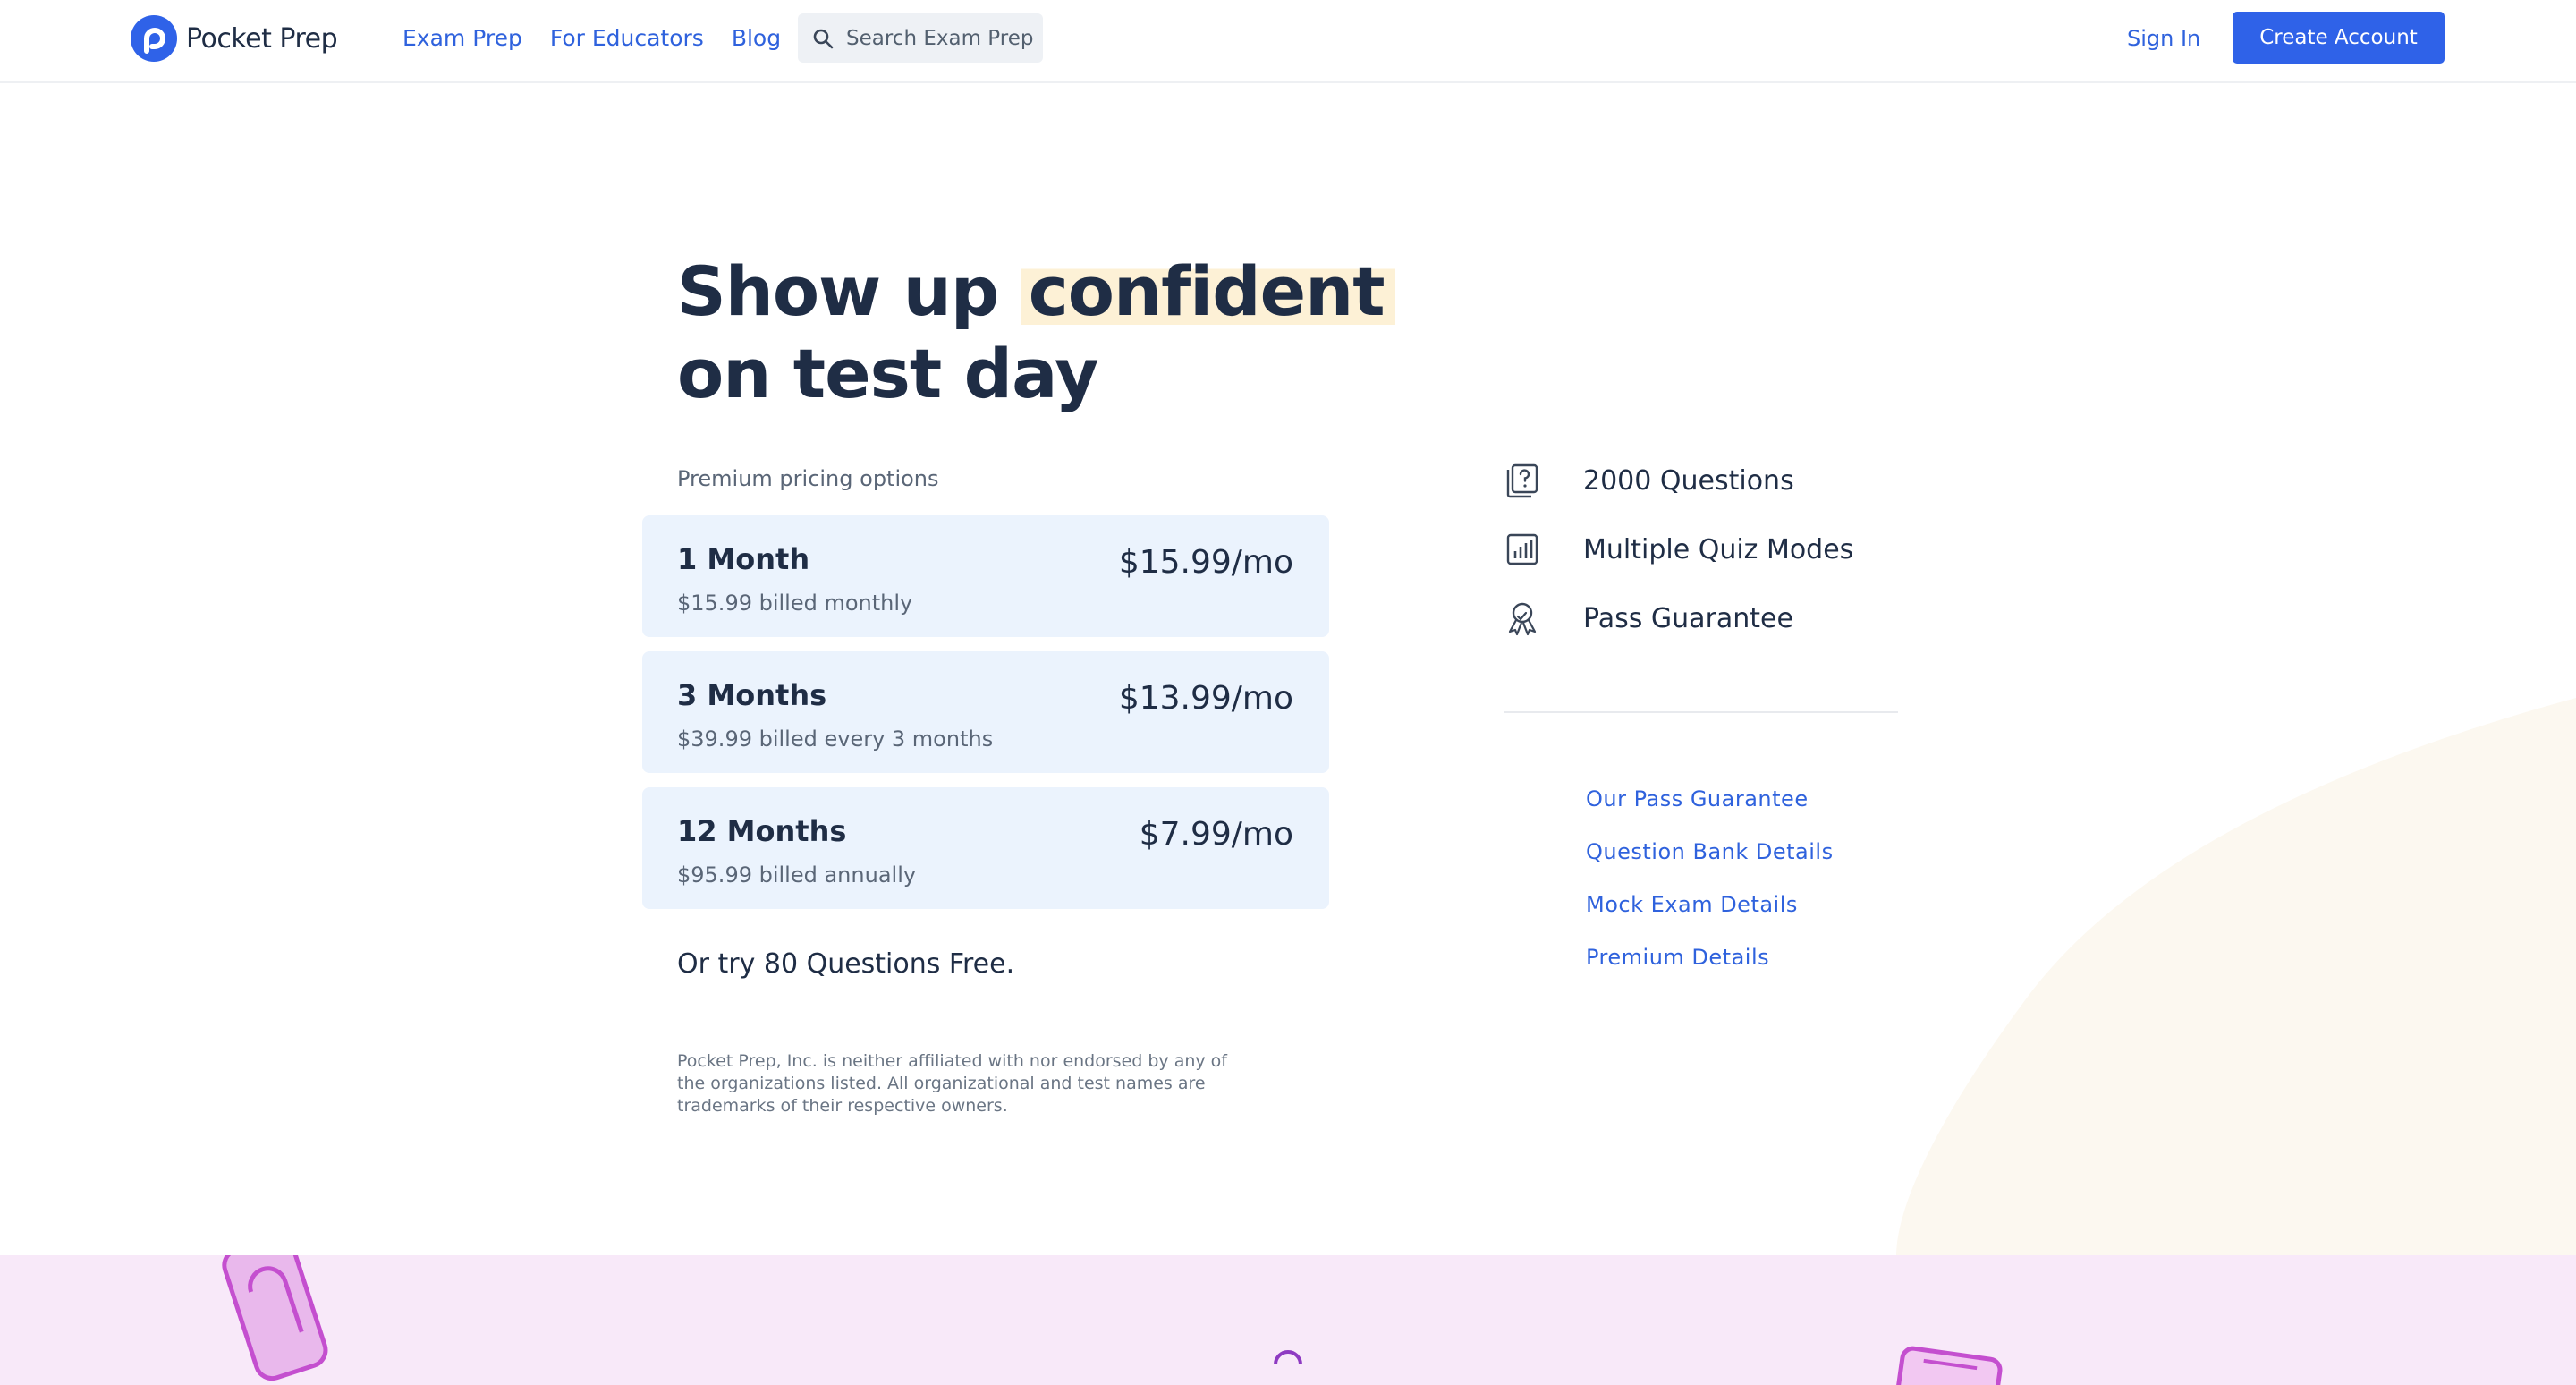 The width and height of the screenshot is (2576, 1385). Describe the element at coordinates (1677, 957) in the screenshot. I see `link-premium-details: Premium Details` at that location.